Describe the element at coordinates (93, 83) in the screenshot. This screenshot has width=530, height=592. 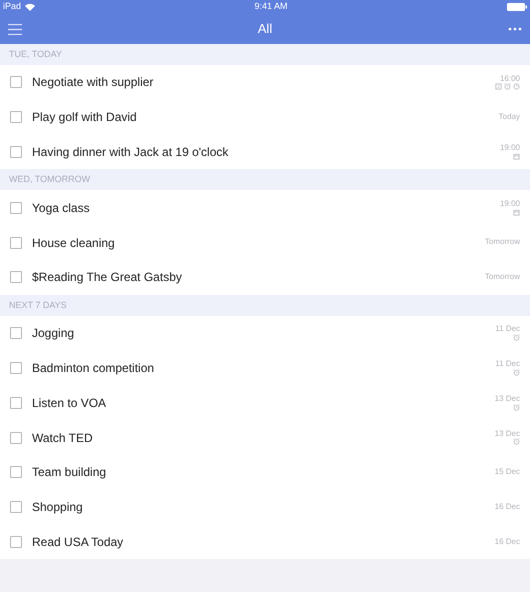
I see `task-title: Negotiate with supplier` at that location.